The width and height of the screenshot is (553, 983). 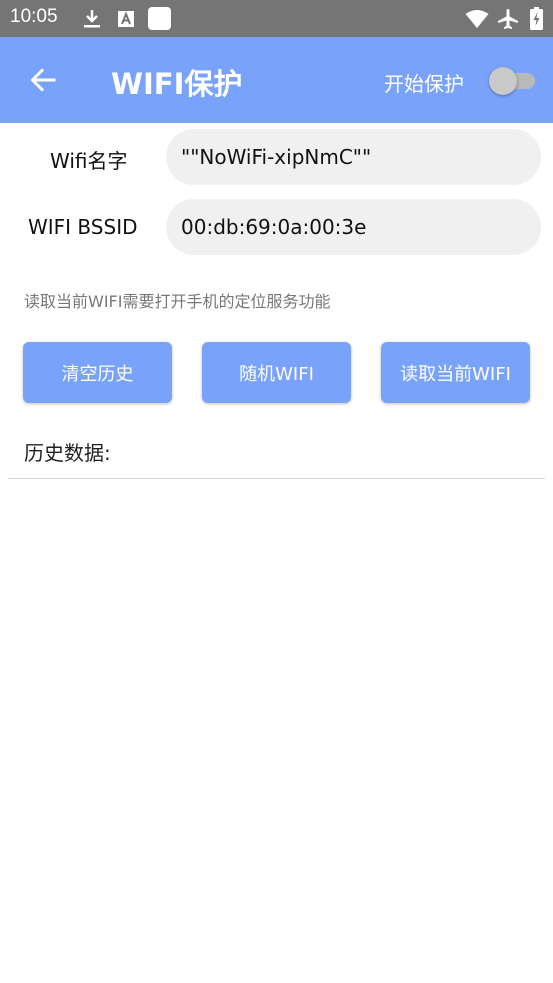 I want to click on app-bar: WIFI保护 开始保护, so click(x=276, y=80).